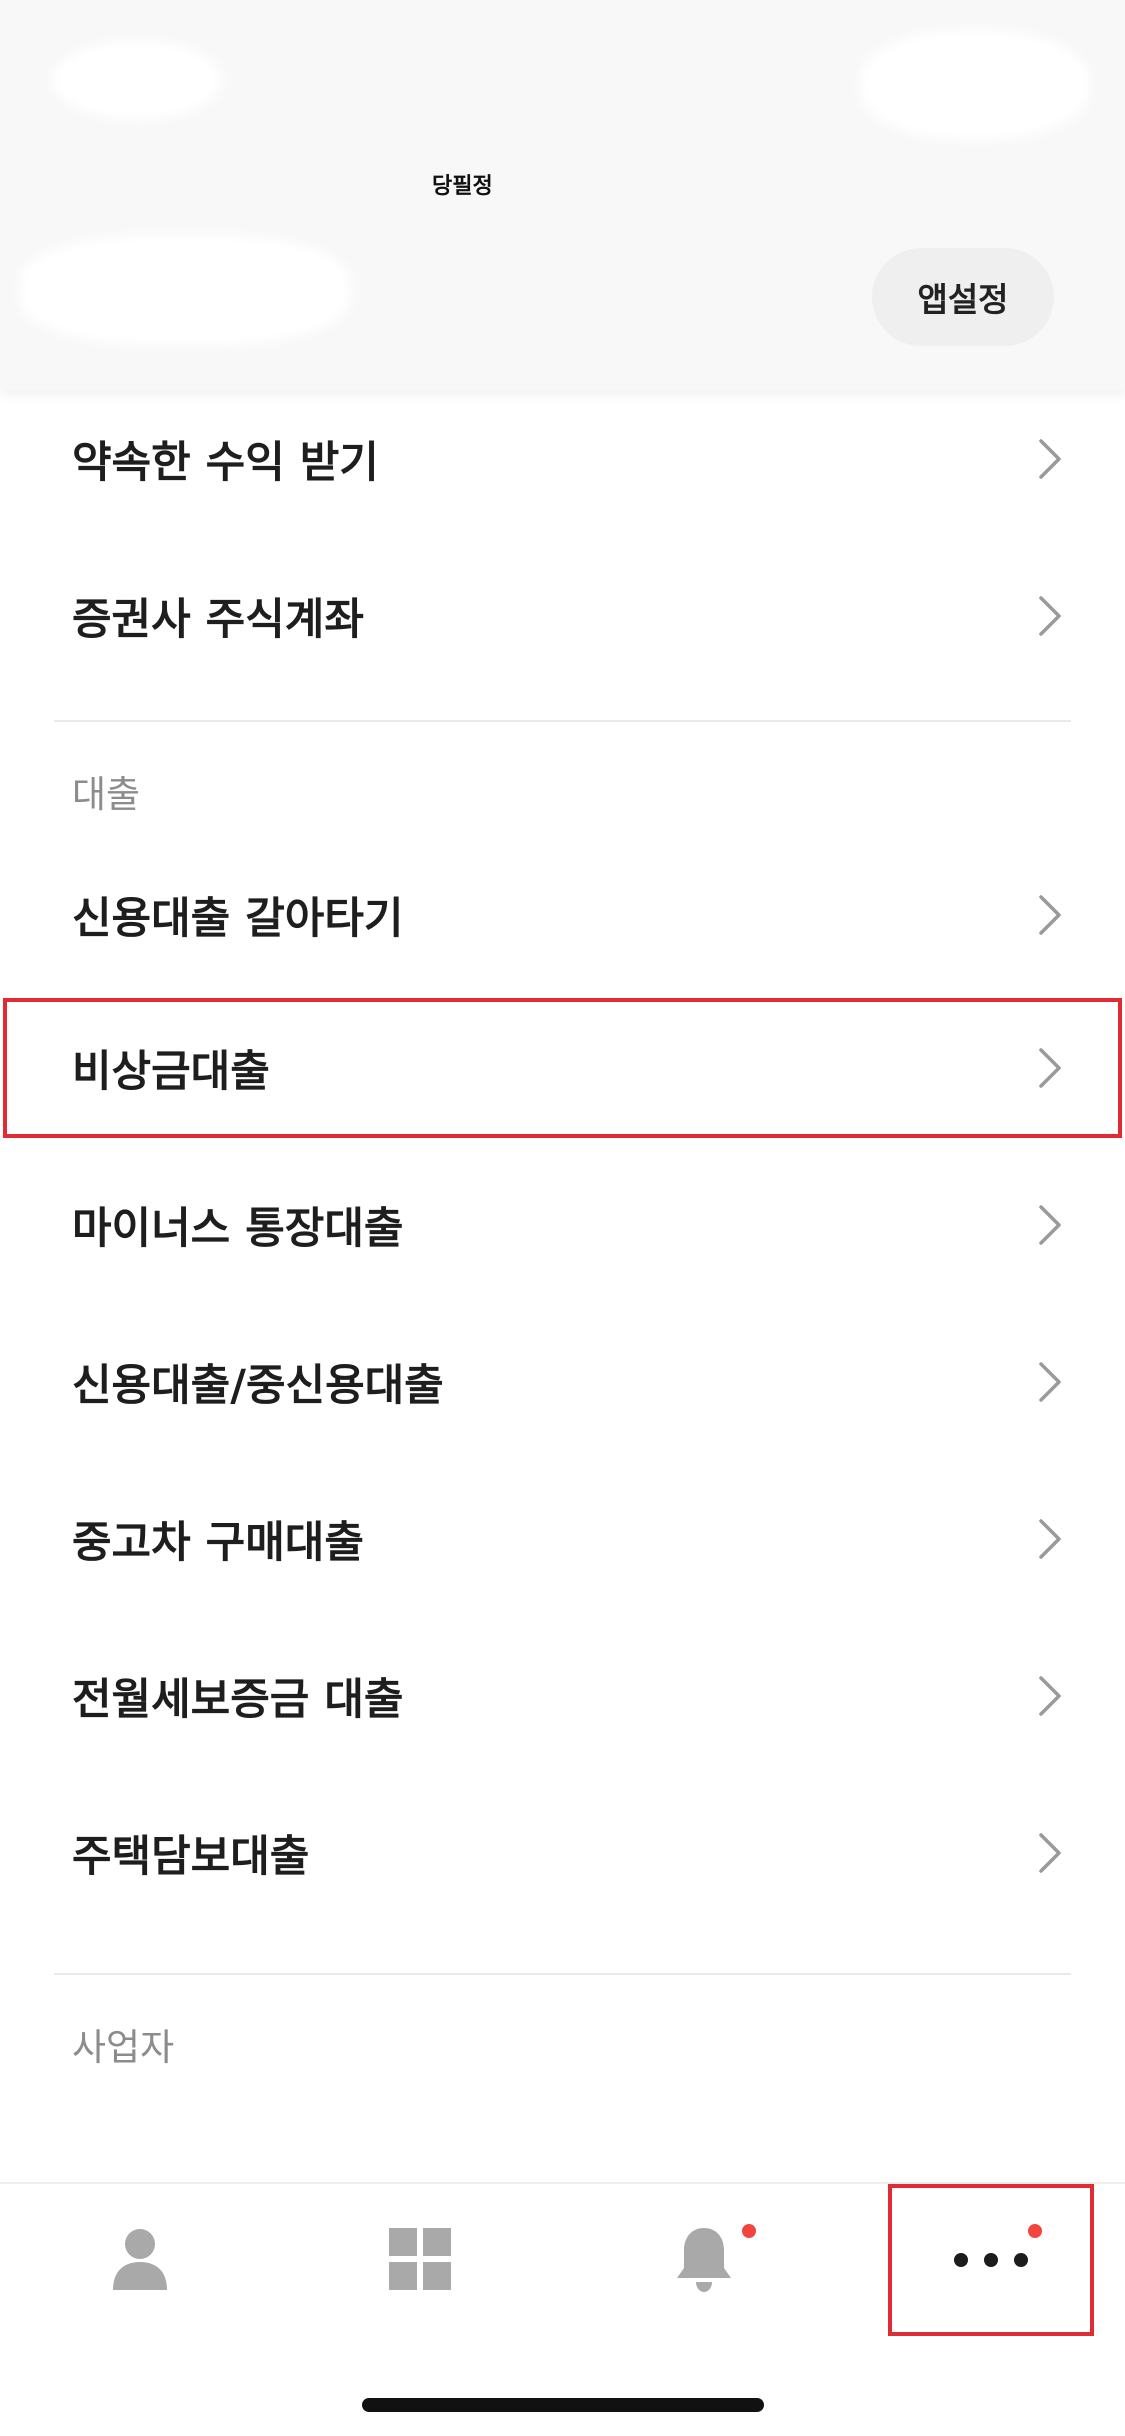 Image resolution: width=1125 pixels, height=2436 pixels. Describe the element at coordinates (171, 1072) in the screenshot. I see `menu-item-label: 비상금대출` at that location.